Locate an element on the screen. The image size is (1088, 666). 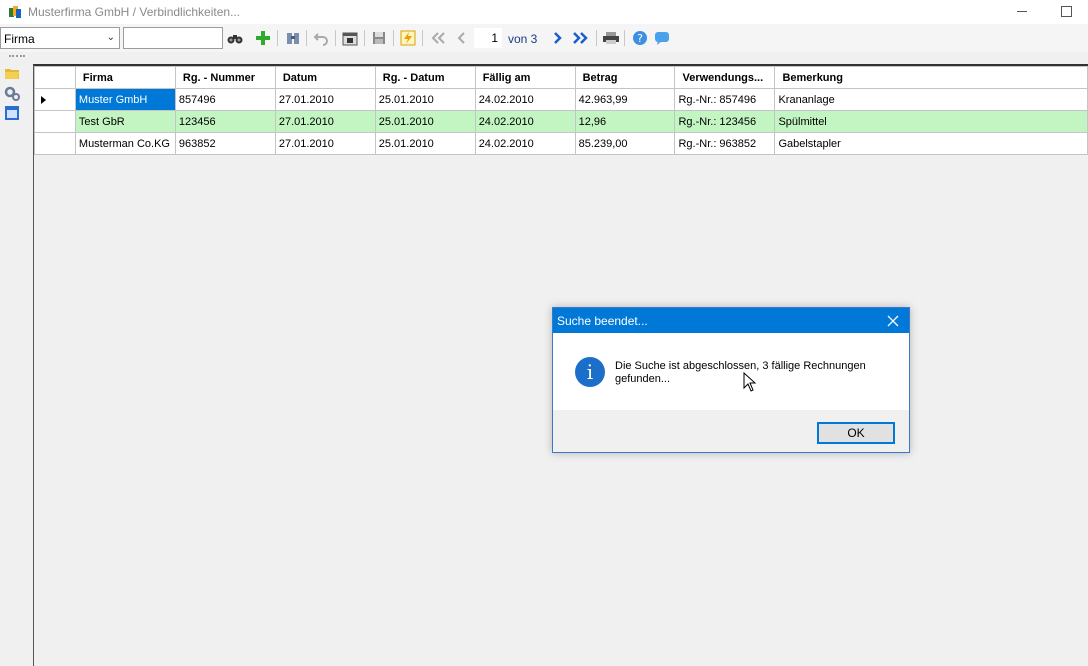
print-icon is located at coordinates (611, 38).